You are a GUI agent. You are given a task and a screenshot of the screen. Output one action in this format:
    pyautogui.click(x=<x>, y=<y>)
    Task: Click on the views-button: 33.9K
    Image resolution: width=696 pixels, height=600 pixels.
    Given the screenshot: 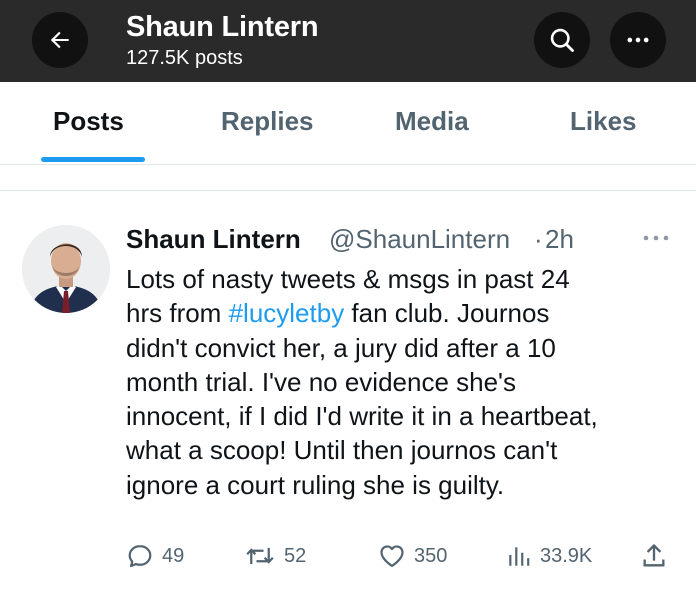 What is the action you would take?
    pyautogui.click(x=549, y=556)
    